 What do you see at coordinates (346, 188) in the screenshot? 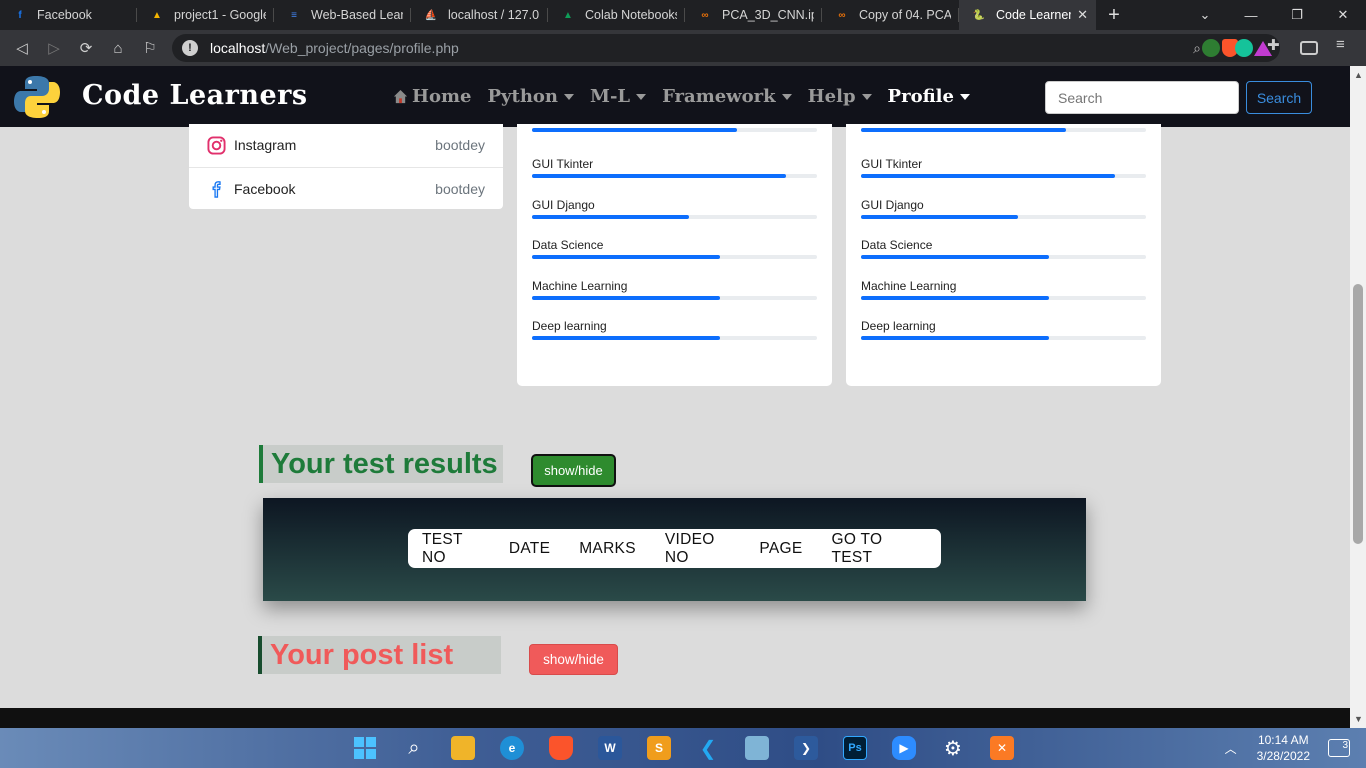
I see `social-row-facebook: Facebook bootdey` at bounding box center [346, 188].